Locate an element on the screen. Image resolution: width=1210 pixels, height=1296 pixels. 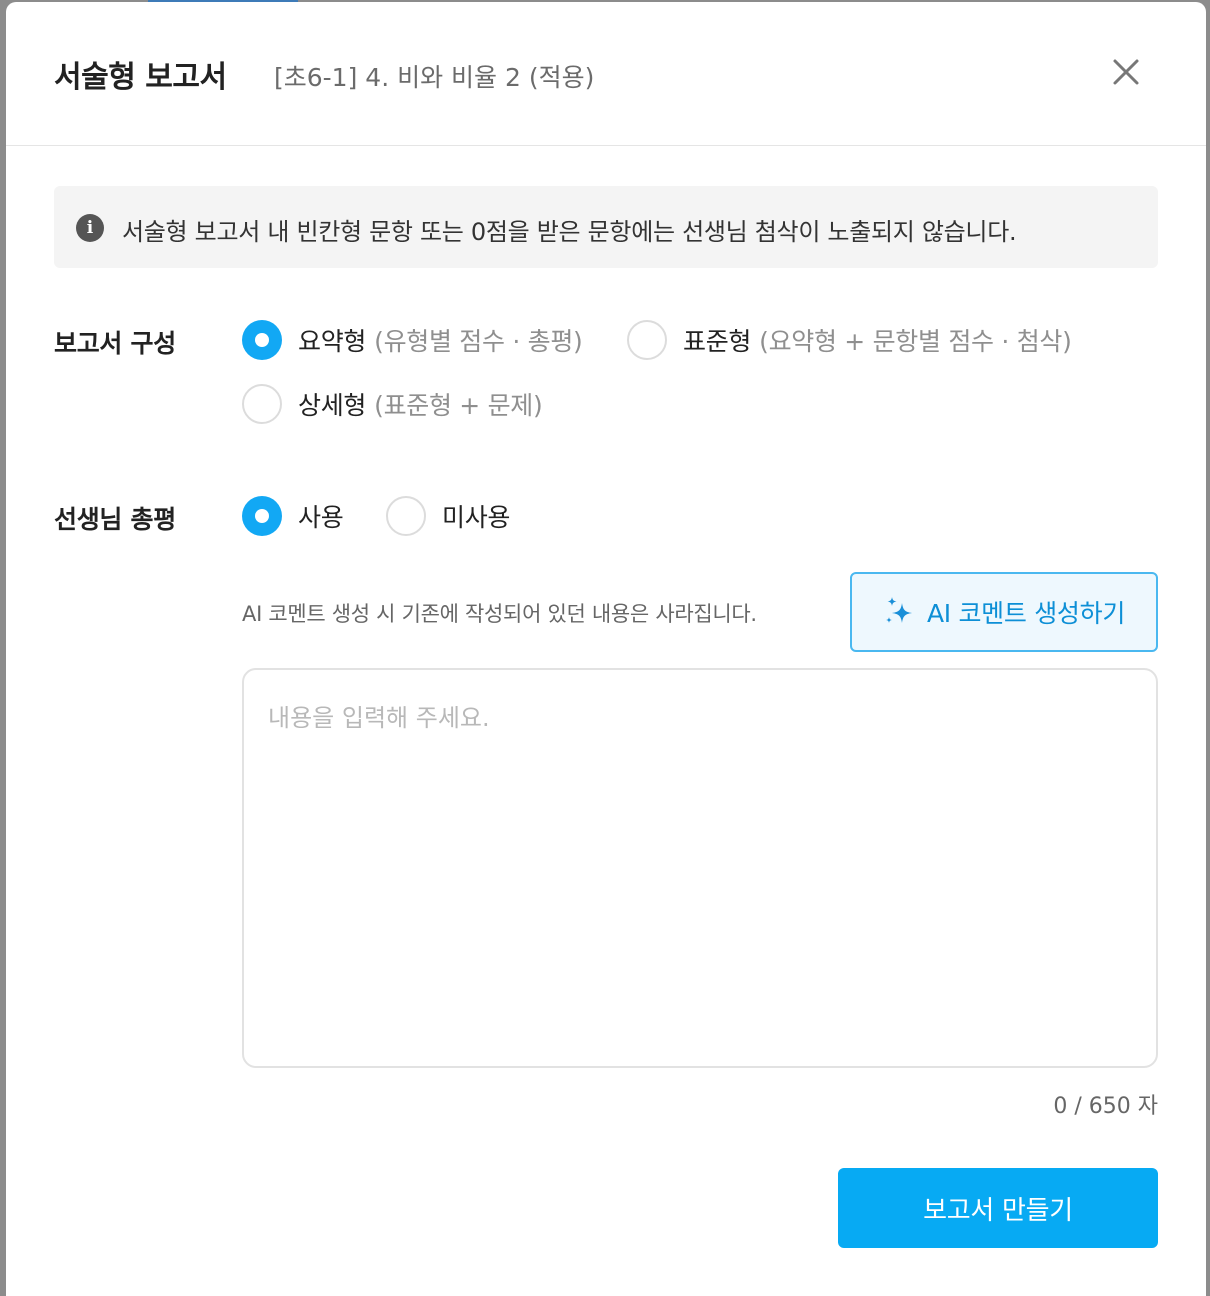
create-report-button: 보고서 만들기 is located at coordinates (998, 1208).